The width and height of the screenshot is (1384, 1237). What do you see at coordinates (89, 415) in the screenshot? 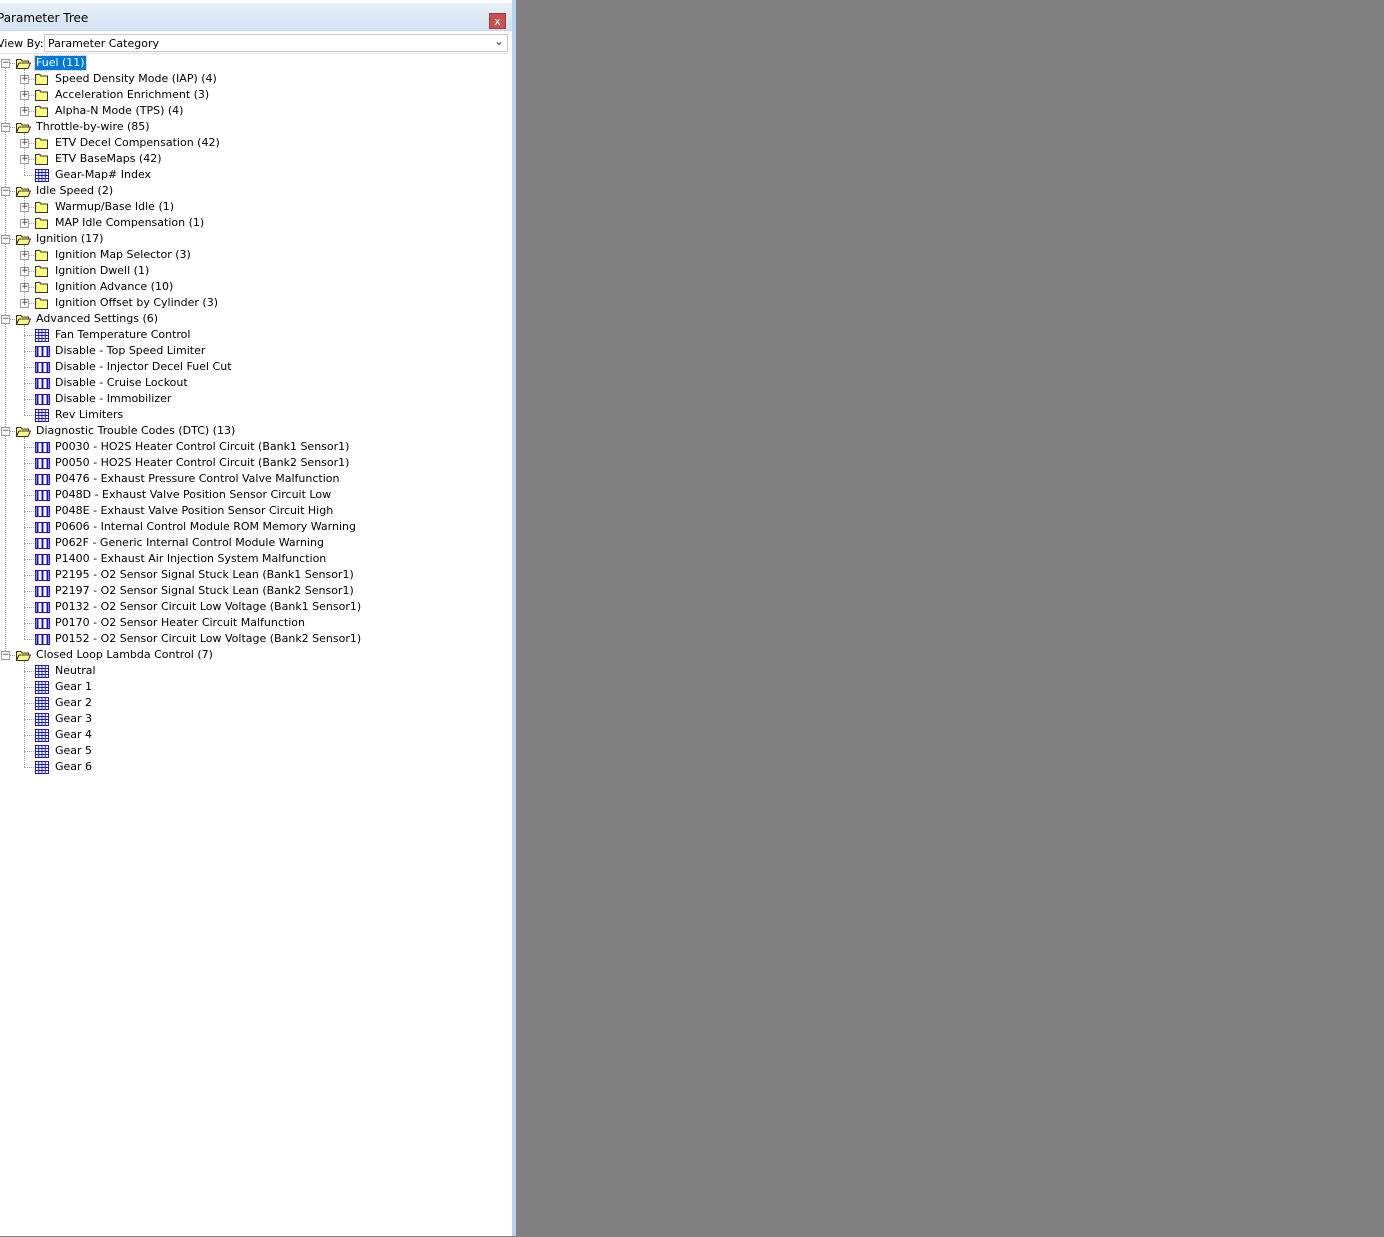
I see `tree-node-label: Rev Limiters` at bounding box center [89, 415].